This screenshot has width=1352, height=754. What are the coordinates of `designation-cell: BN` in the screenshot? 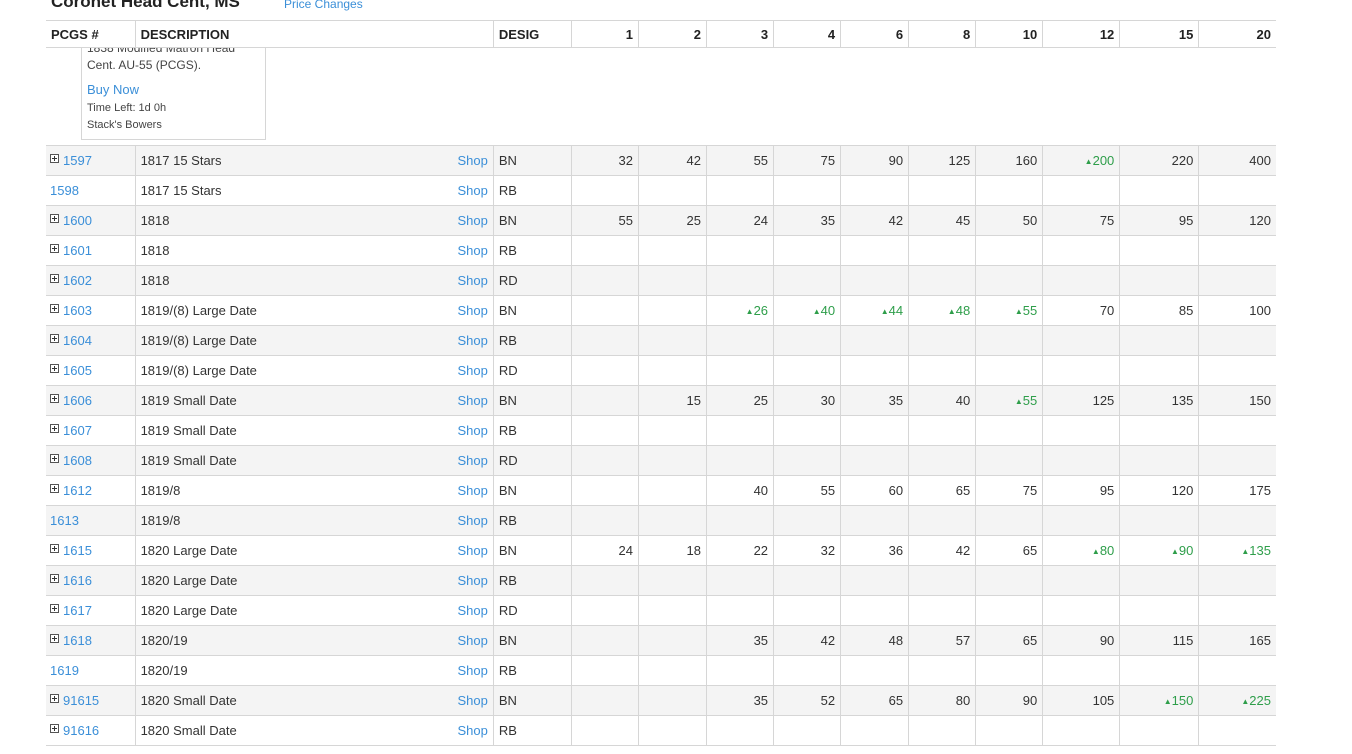 It's located at (532, 160).